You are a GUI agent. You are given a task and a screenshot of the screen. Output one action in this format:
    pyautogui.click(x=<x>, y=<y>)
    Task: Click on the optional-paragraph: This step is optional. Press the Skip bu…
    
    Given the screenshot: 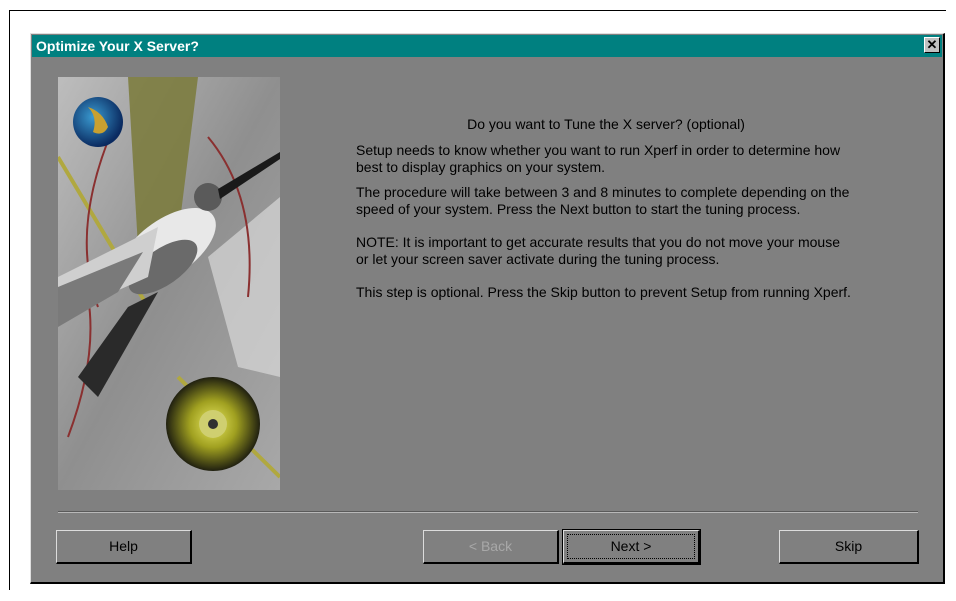 What is the action you would take?
    pyautogui.click(x=603, y=292)
    